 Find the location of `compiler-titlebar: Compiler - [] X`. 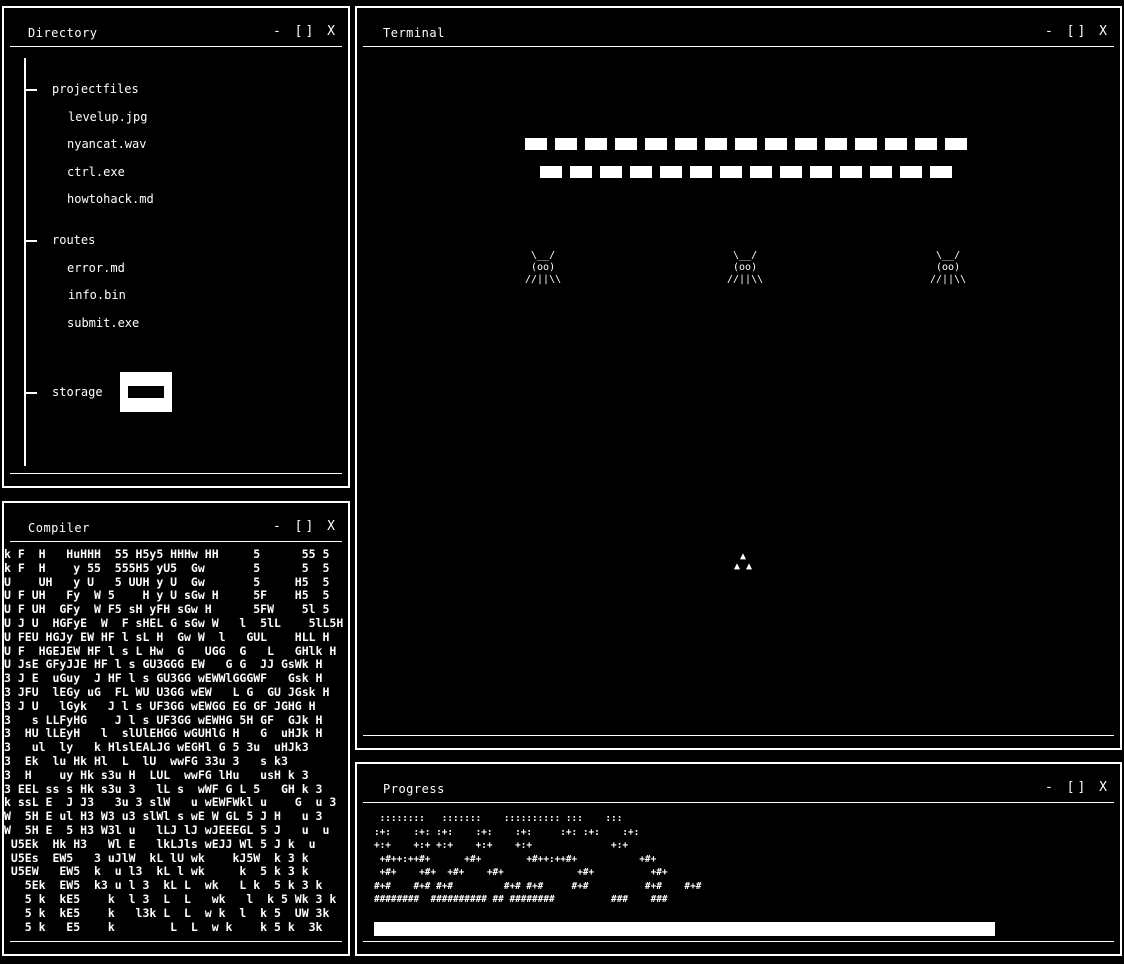

compiler-titlebar: Compiler - [] X is located at coordinates (176, 522).